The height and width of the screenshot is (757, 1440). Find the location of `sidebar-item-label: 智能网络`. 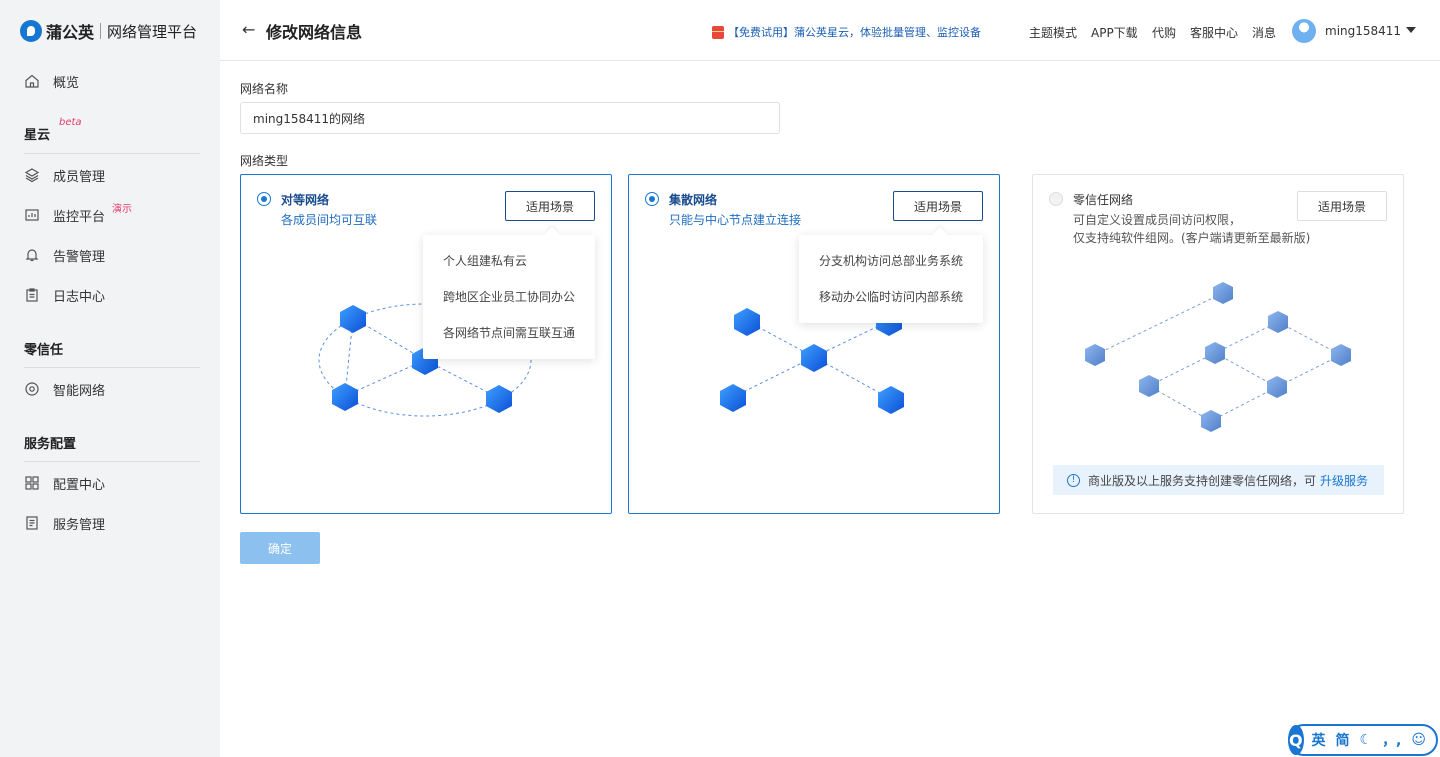

sidebar-item-label: 智能网络 is located at coordinates (79, 391).